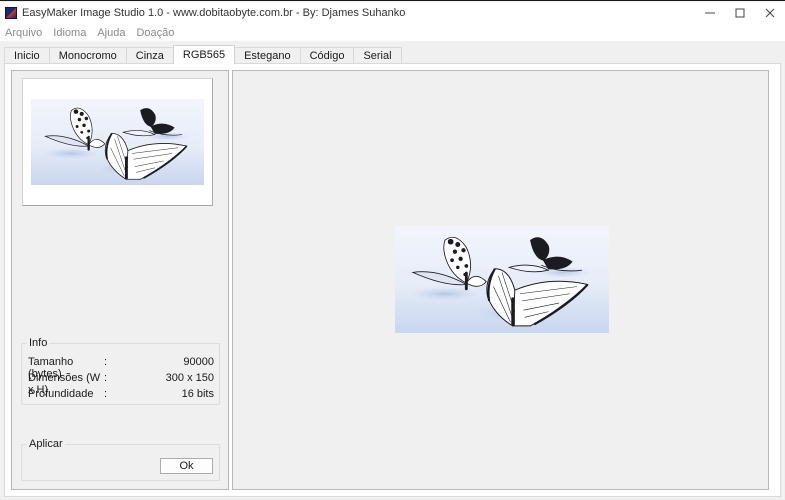 The height and width of the screenshot is (500, 785). I want to click on maximize-icon, so click(740, 13).